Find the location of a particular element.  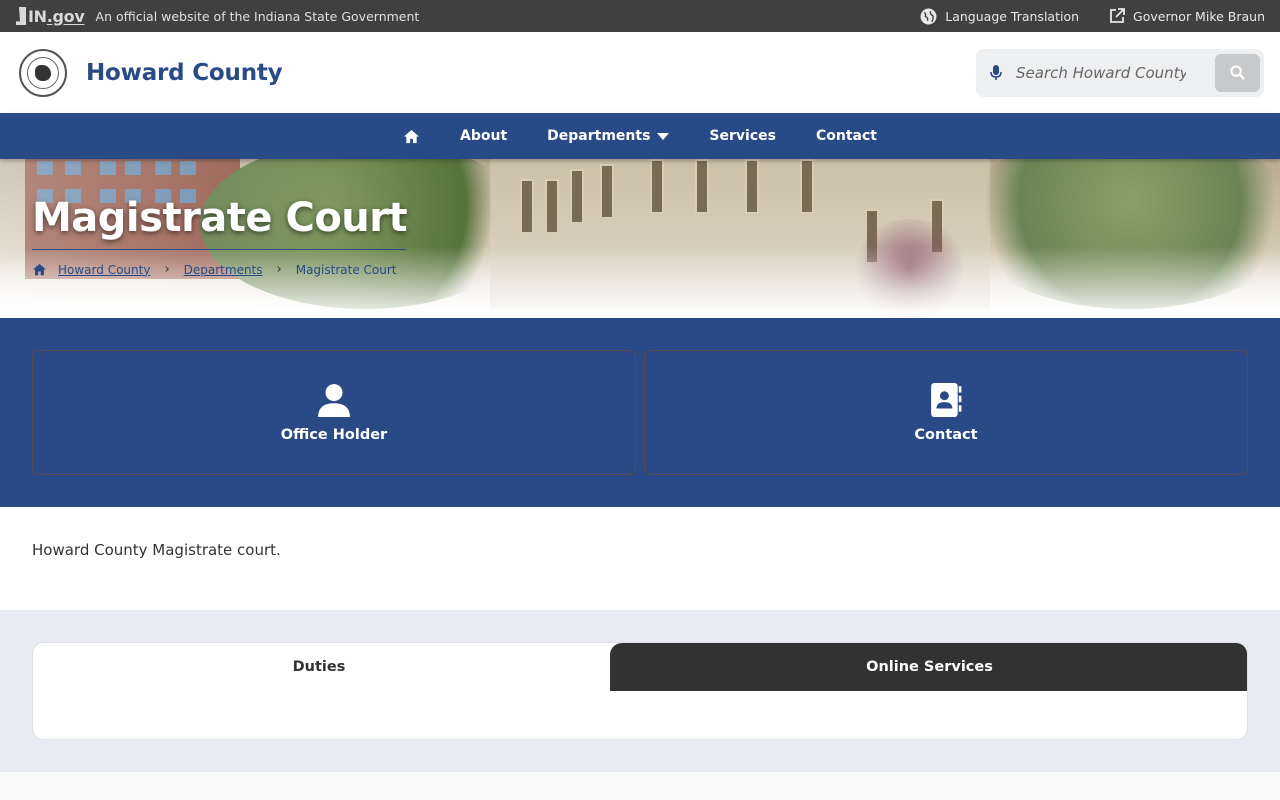

search-icon is located at coordinates (1237, 72).